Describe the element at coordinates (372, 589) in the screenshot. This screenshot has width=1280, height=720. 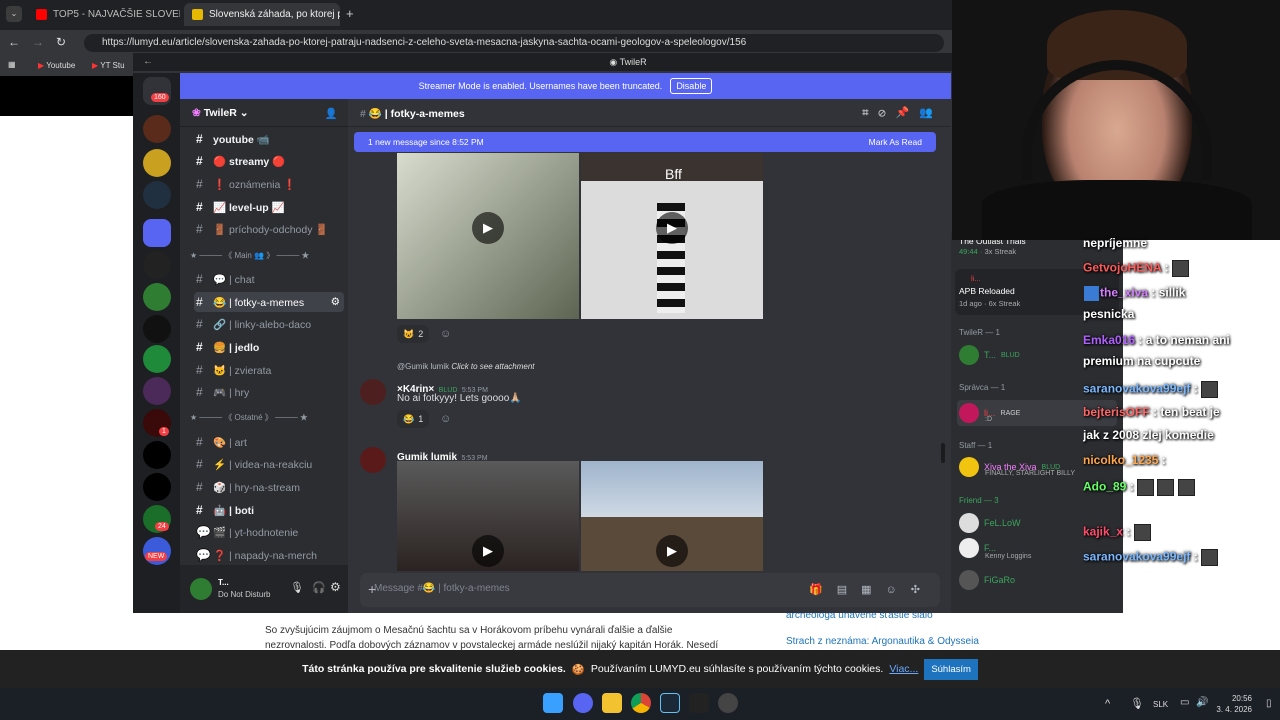
I see `add-attachment-icon: +` at that location.